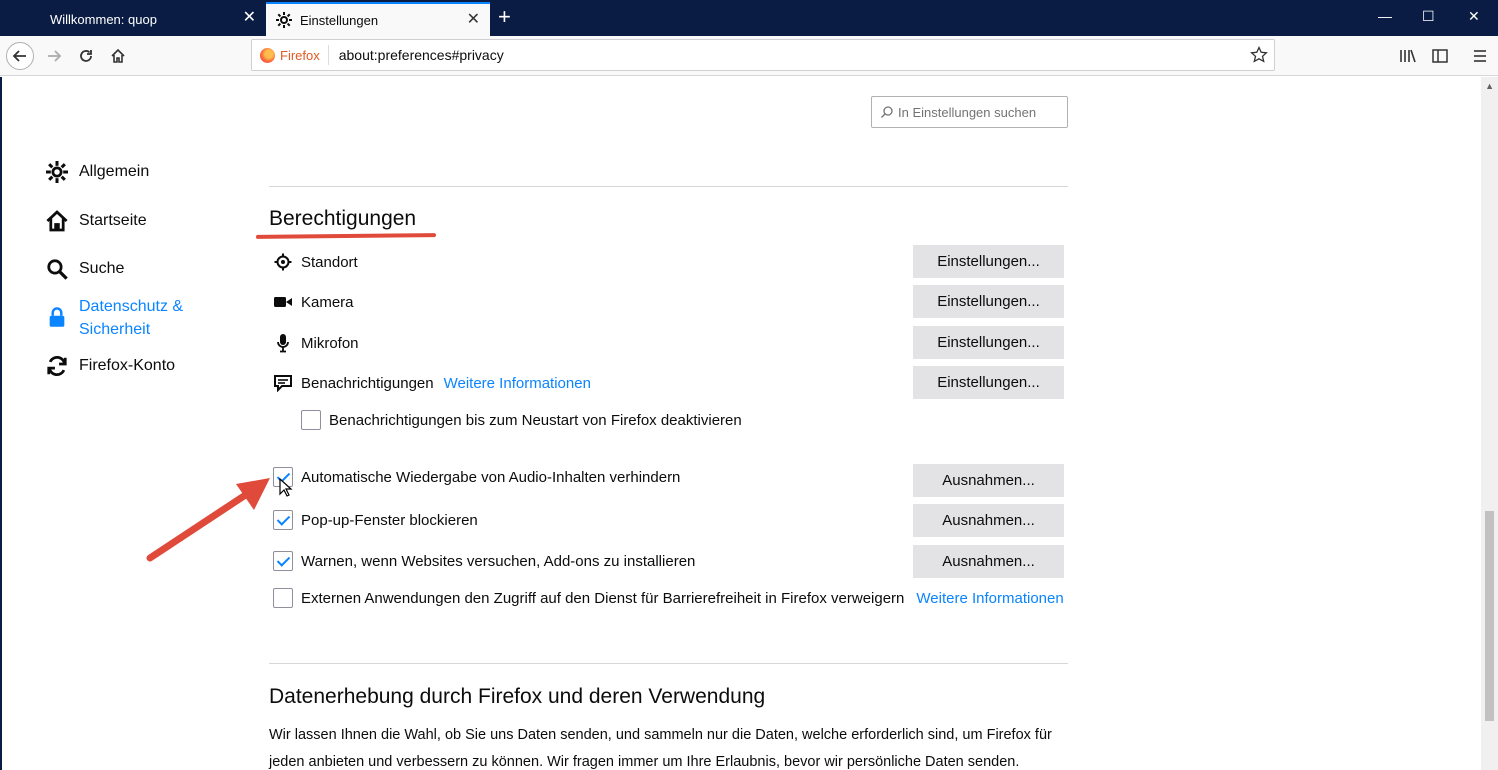  I want to click on sidebar-item-label: Startseite, so click(113, 220).